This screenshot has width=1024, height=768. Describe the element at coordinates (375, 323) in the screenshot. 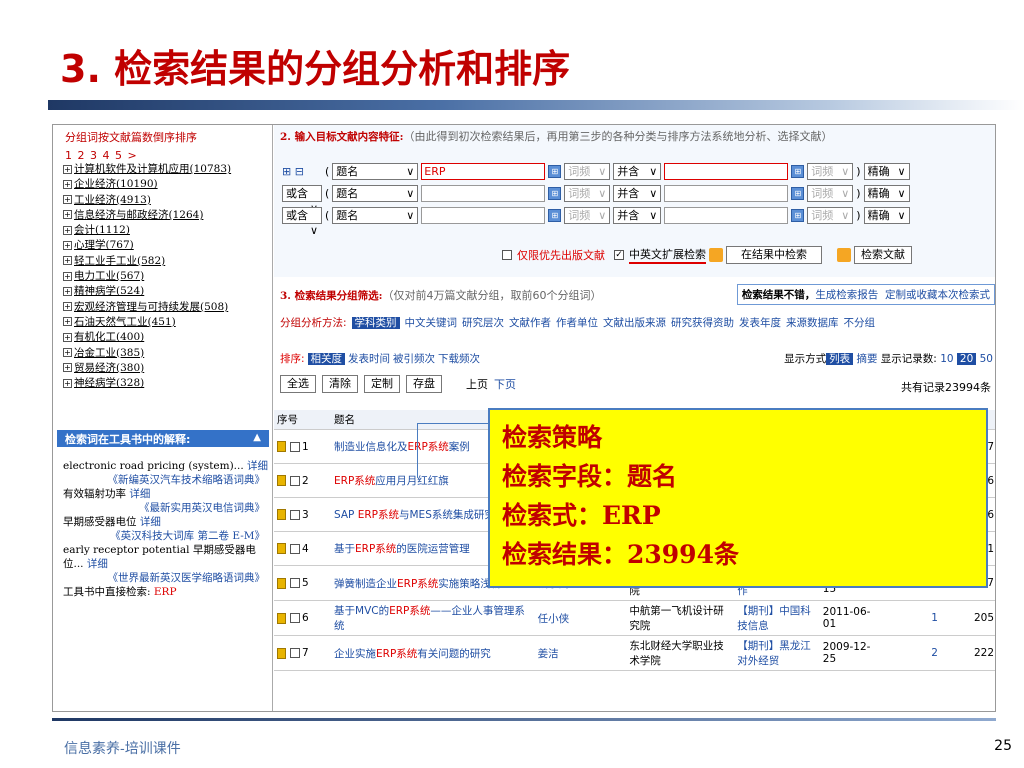

I see `group-tab: 学科类别` at that location.